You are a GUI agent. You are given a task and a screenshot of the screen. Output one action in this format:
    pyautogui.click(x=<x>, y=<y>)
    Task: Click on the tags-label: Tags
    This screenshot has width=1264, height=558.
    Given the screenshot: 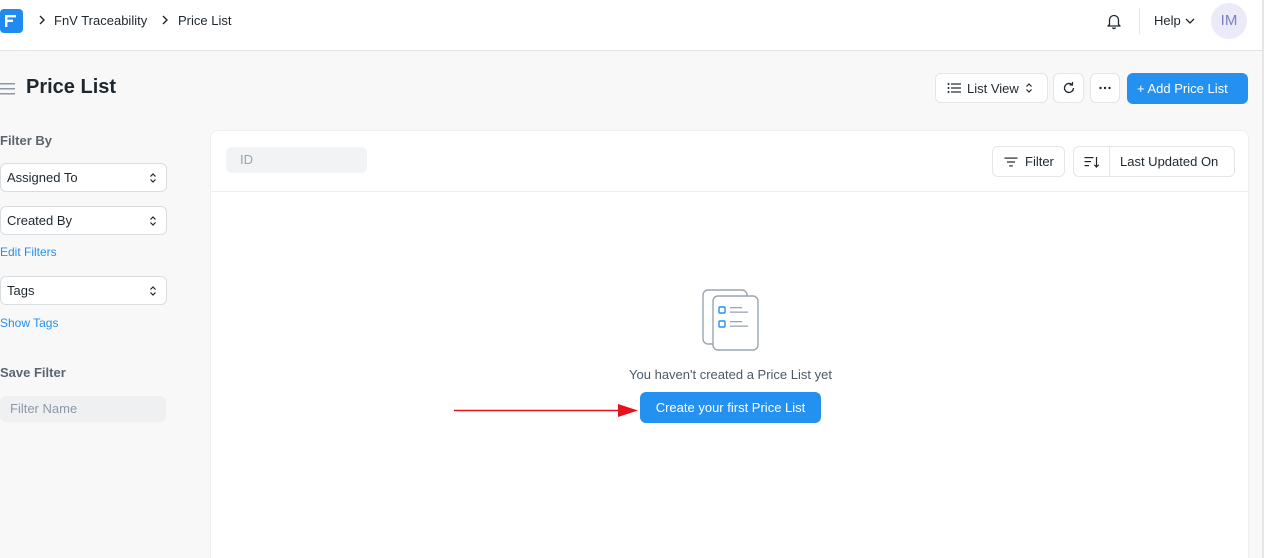 What is the action you would take?
    pyautogui.click(x=21, y=290)
    